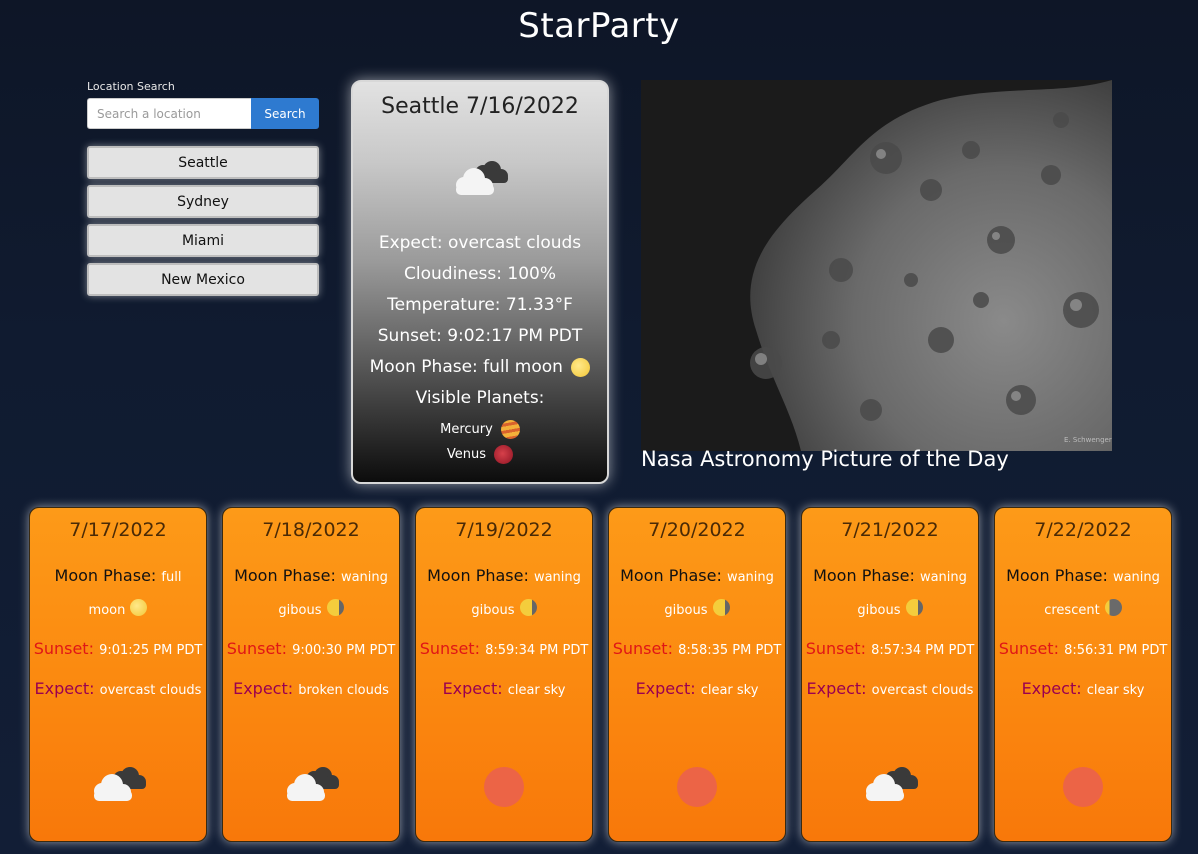 The height and width of the screenshot is (854, 1198). I want to click on history-button-seattle: Seattle, so click(203, 162).